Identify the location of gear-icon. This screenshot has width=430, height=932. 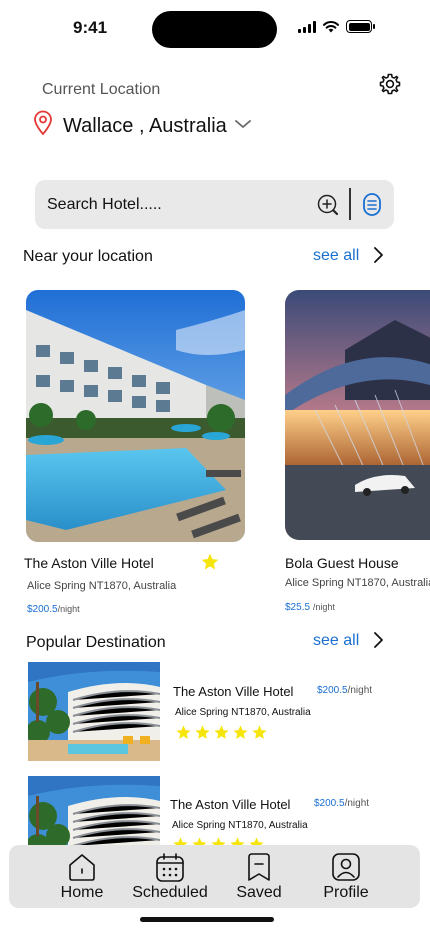
(390, 84).